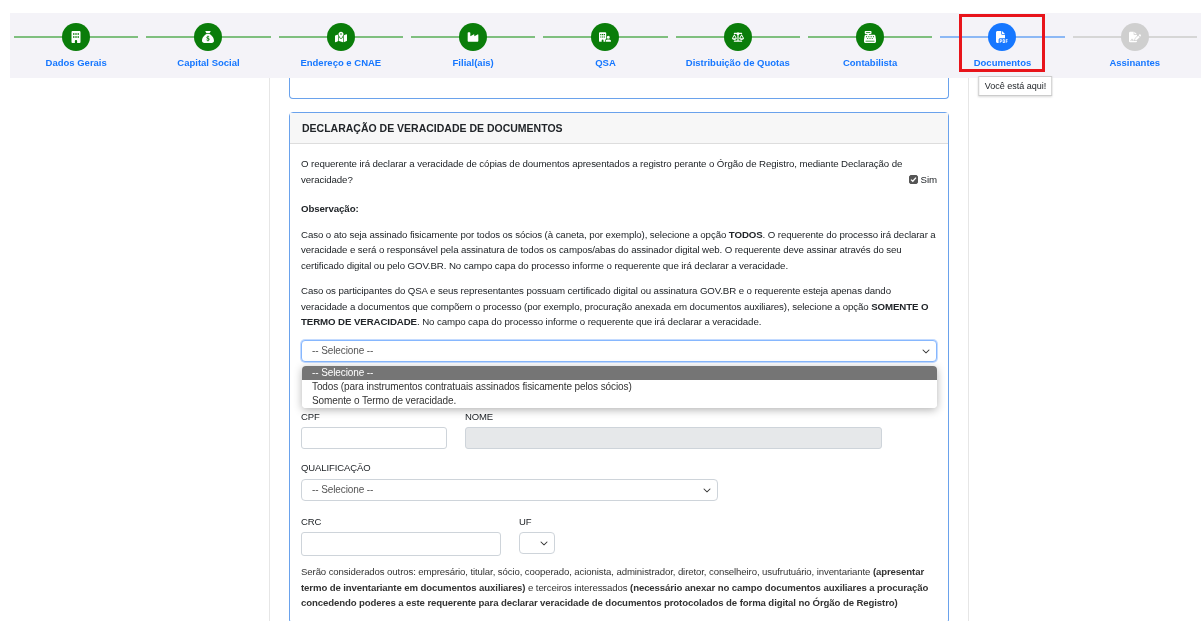  Describe the element at coordinates (615, 587) in the screenshot. I see `note-text: Serão considerados outros: empresário, titular, sócio, cooperado, acionista, administrador, diretor, conselheiro, usufrutuário, inventariante (apresentar termo de inventariante em documentos auxiliares) e terceiros interessados (necessário anexar no campo documentos auxiliares a procuração concedendo poderes a este requerente para declarar veracidade de documentos protocolados de forma digital no Órgão de Registro)` at that location.